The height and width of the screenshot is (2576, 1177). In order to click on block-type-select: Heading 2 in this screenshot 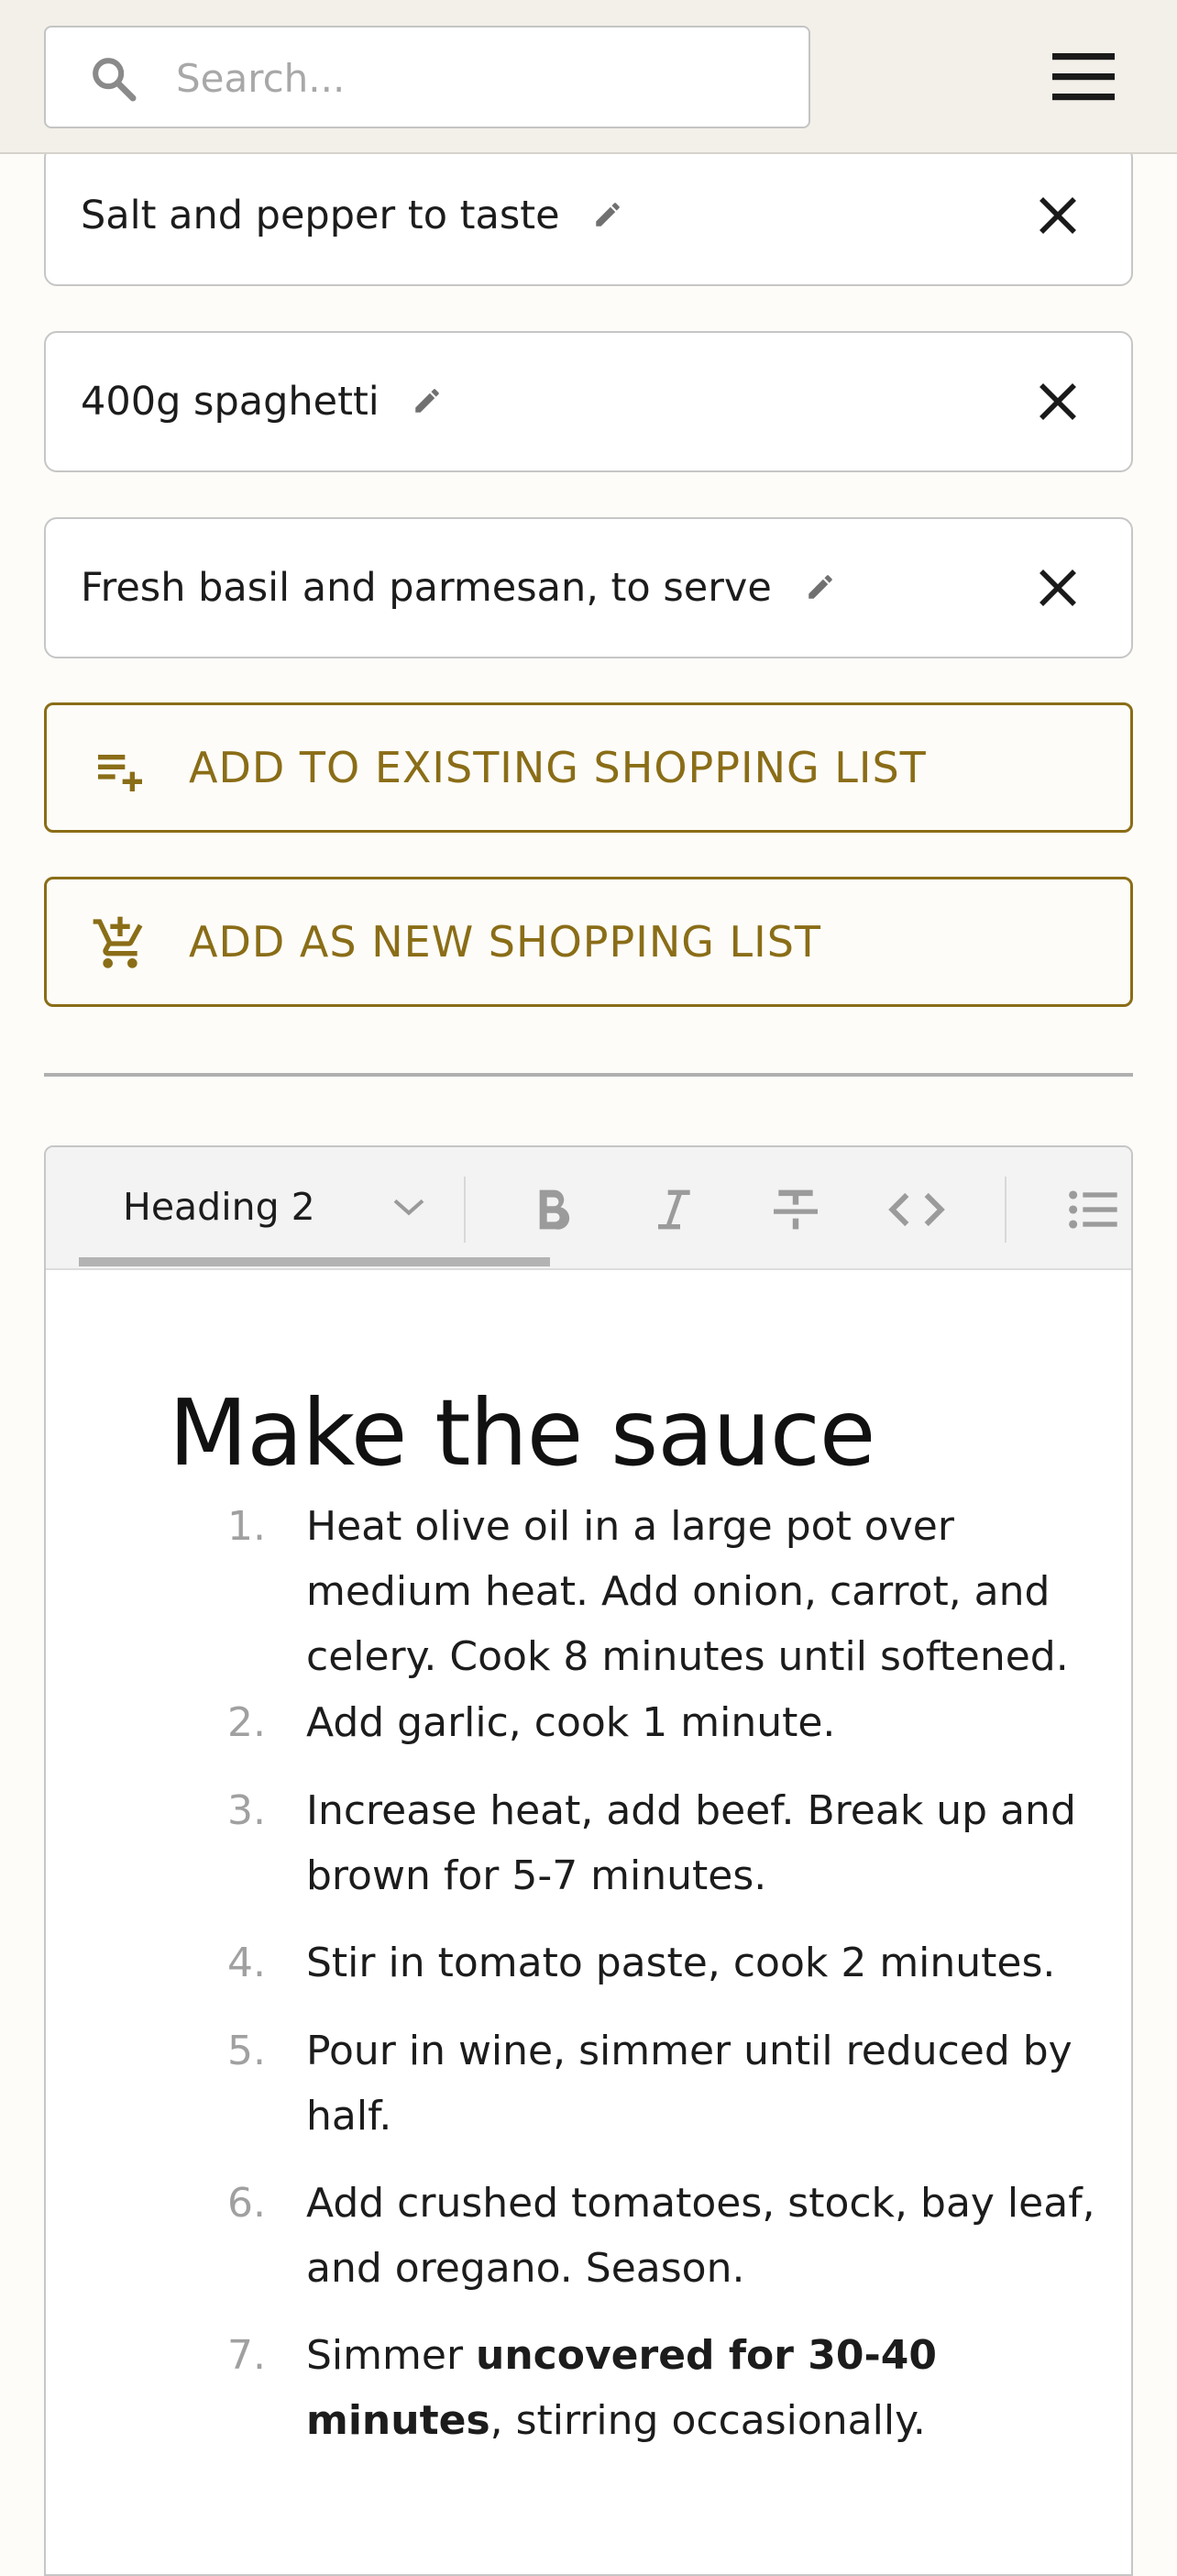, I will do `click(262, 1207)`.